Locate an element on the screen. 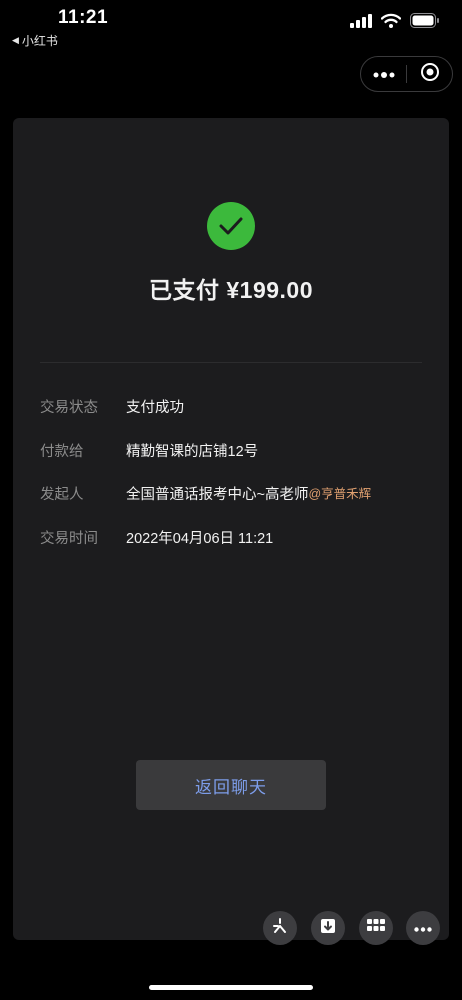 The height and width of the screenshot is (1000, 462). detail-row-initiator: 发起人 全国普通话报考中心~高老师 @亨普禾辉 is located at coordinates (235, 505).